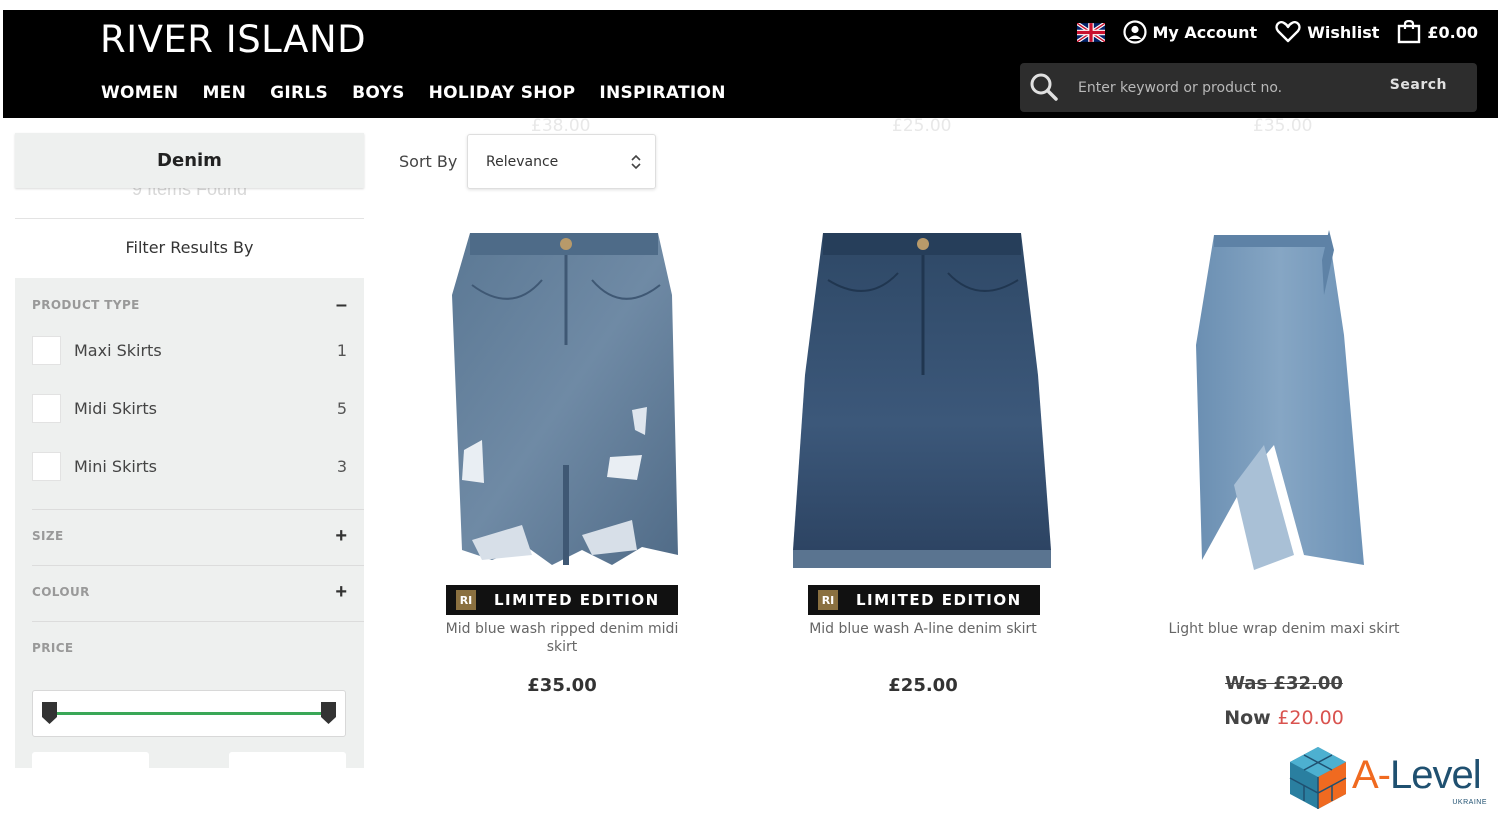  I want to click on basket-link: £0.00, so click(1437, 32).